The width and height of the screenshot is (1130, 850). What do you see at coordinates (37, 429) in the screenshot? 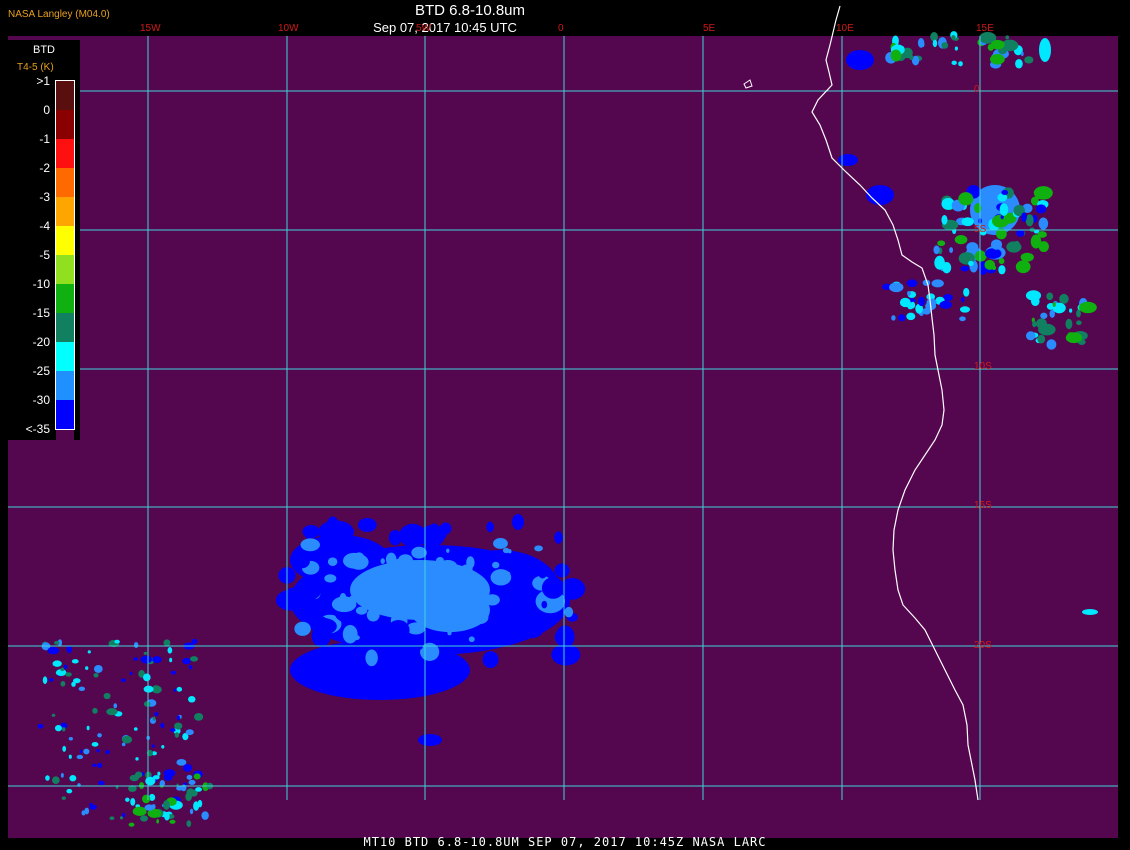
I see `legend-label: <-35` at bounding box center [37, 429].